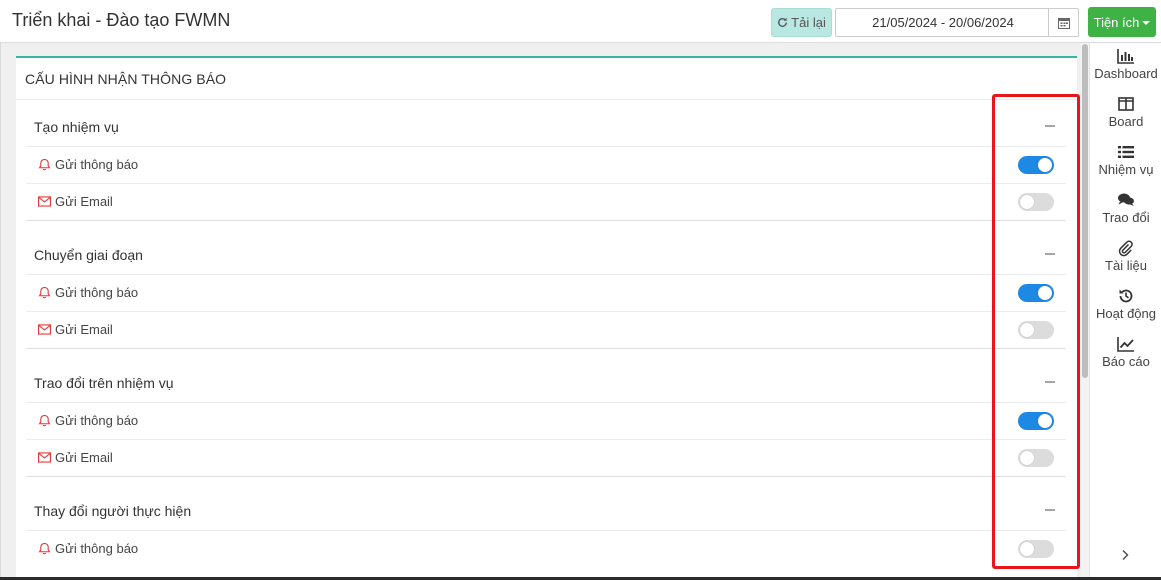 The height and width of the screenshot is (580, 1161). I want to click on nav-item-tasks: Nhiệm vụ, so click(1125, 165).